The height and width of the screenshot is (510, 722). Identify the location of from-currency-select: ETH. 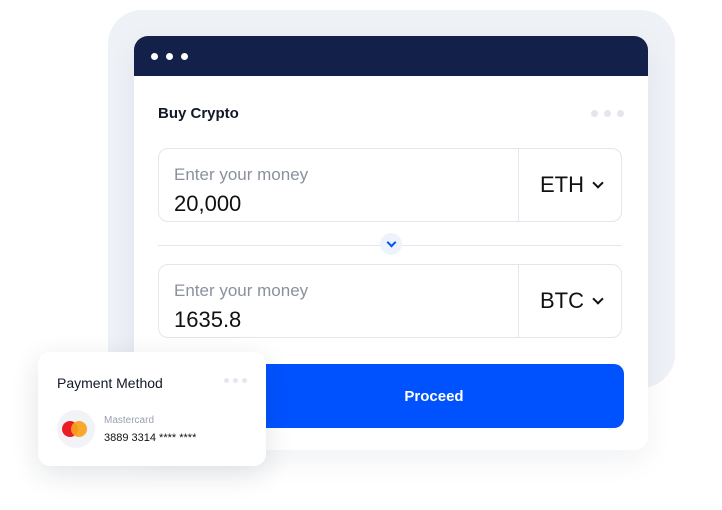
(571, 185).